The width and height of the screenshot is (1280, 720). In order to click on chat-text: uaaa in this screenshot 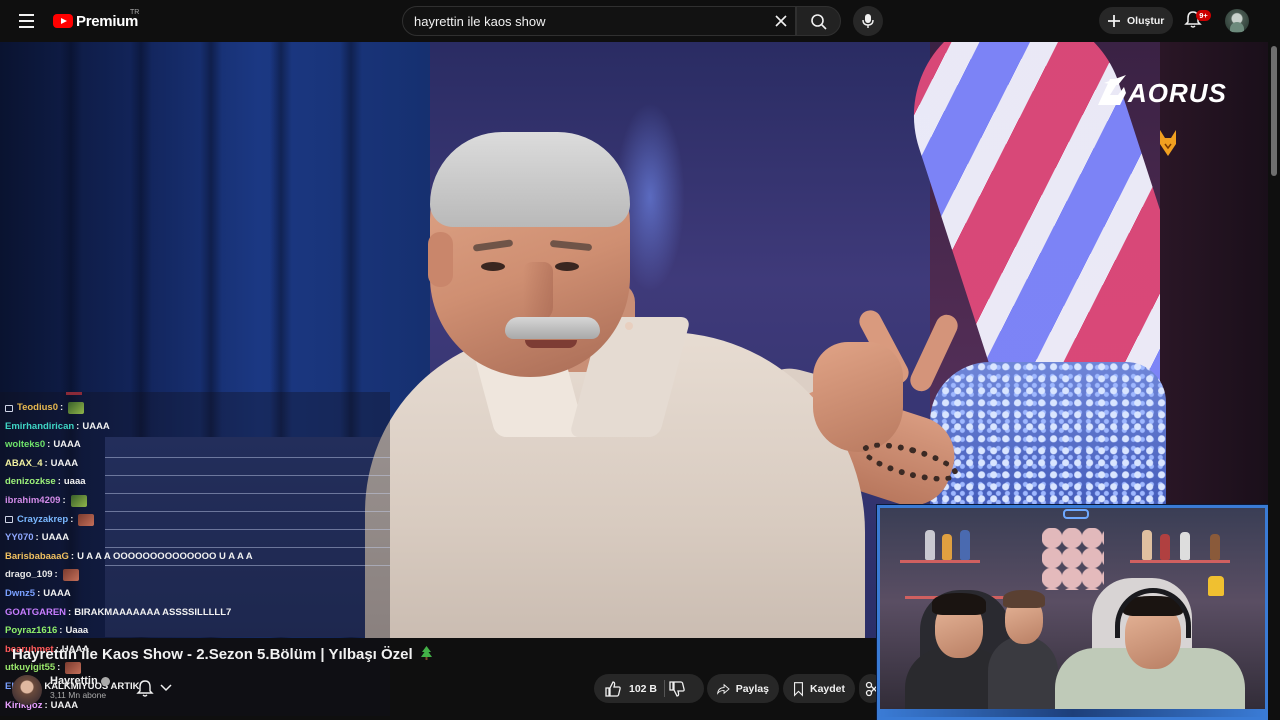, I will do `click(74, 482)`.